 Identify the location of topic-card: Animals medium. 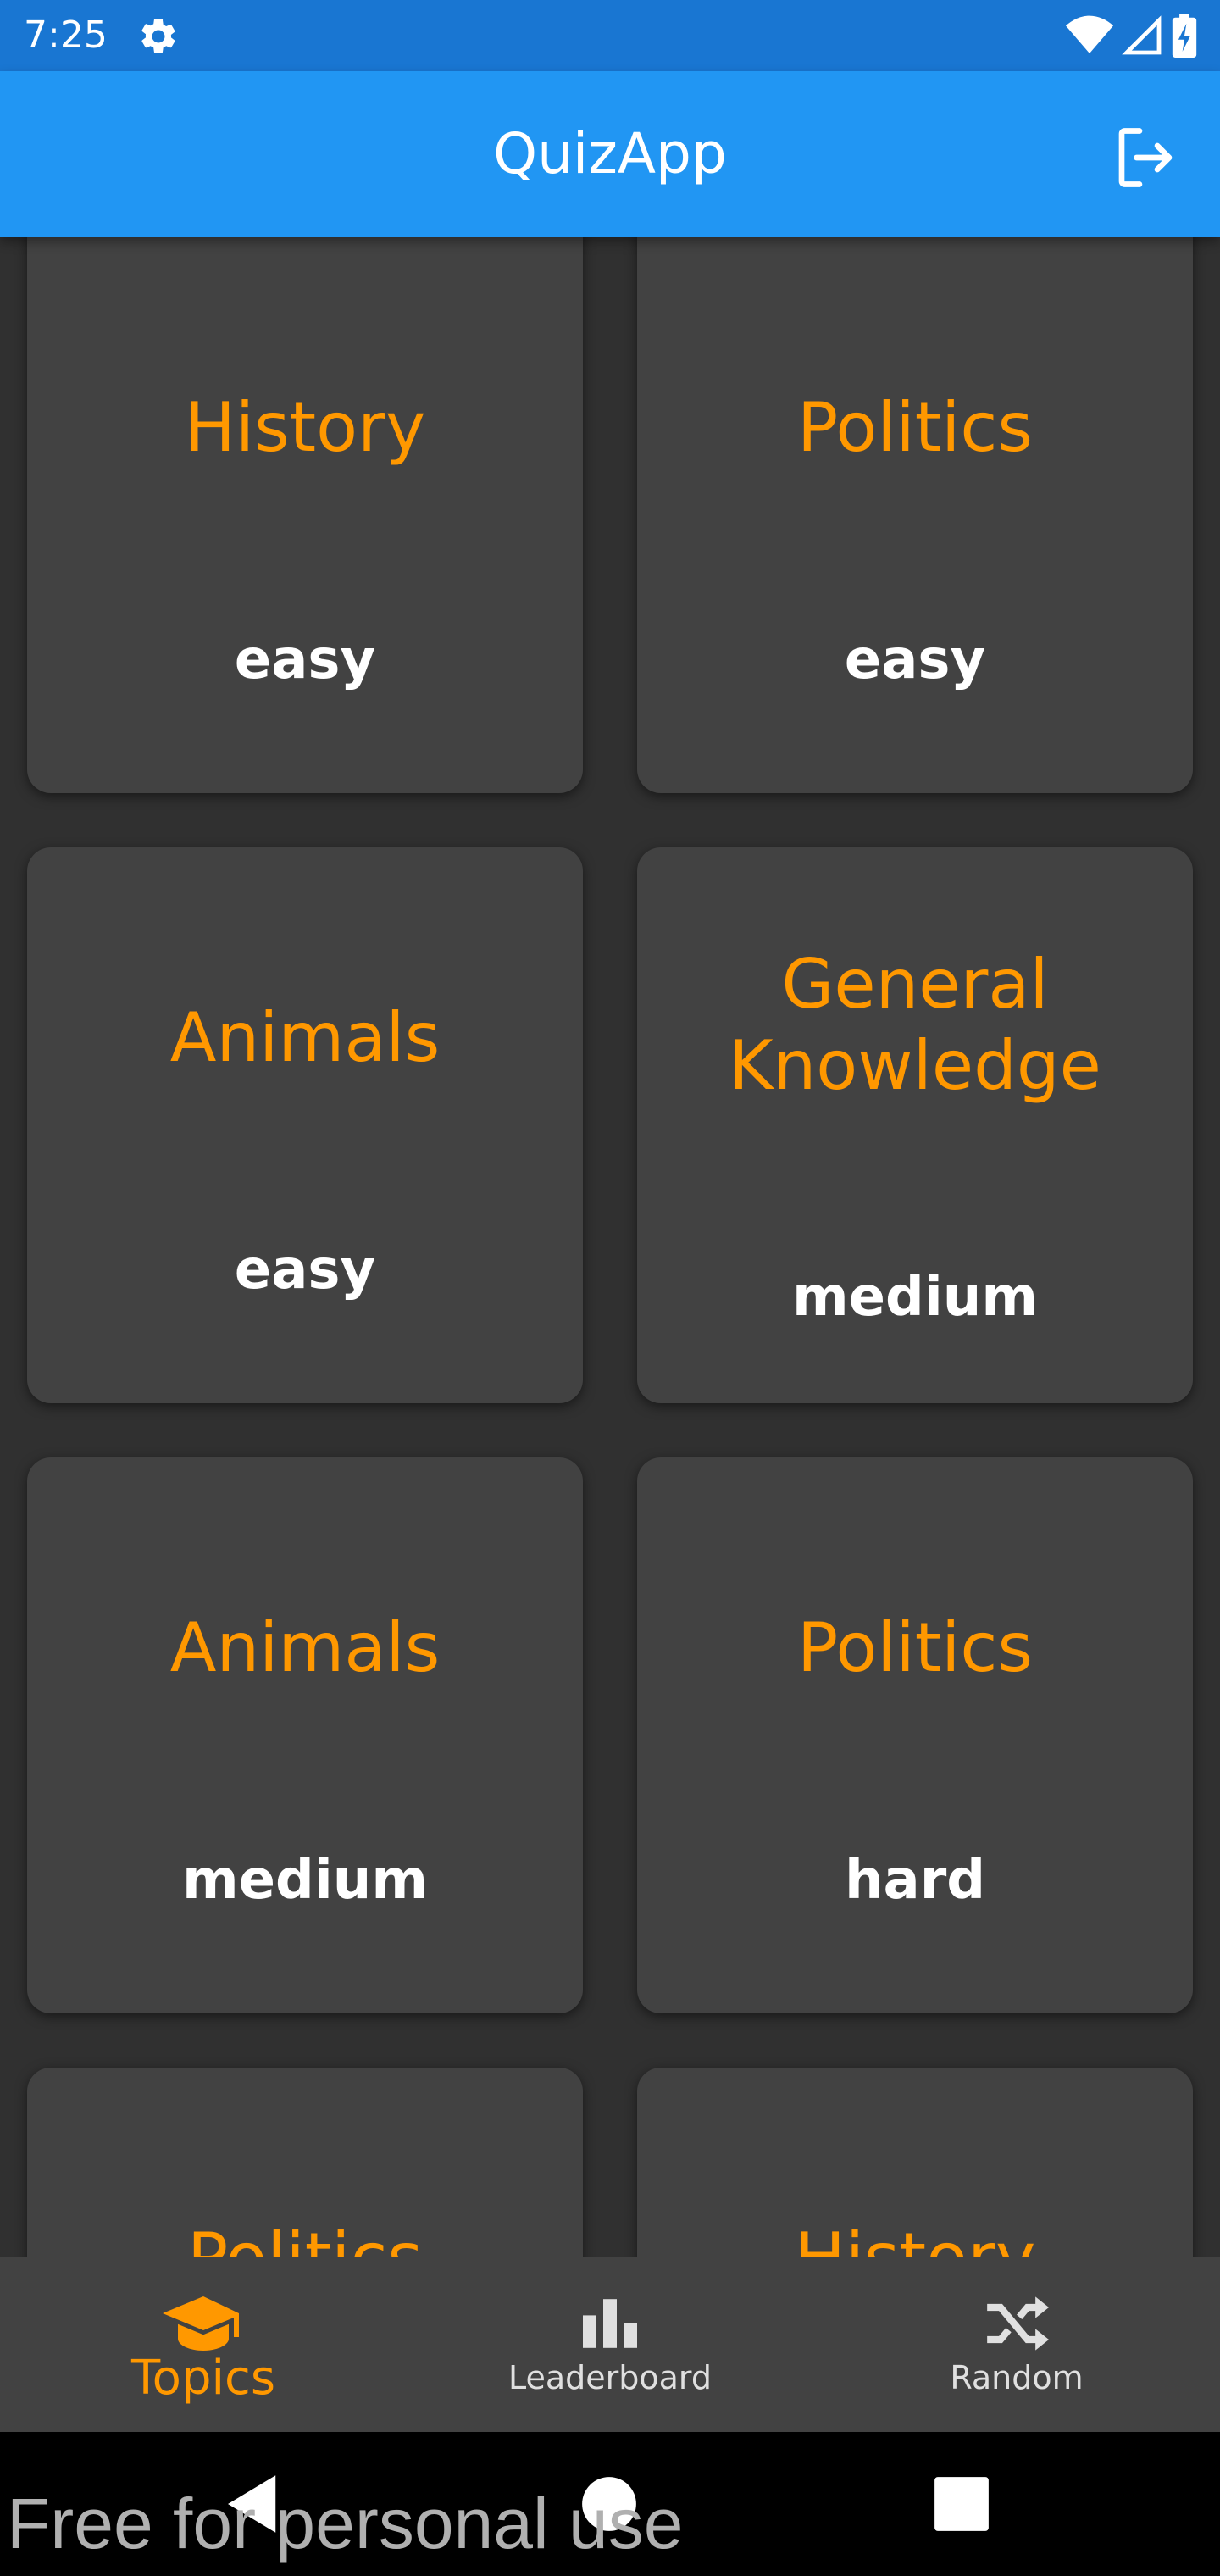
(305, 1735).